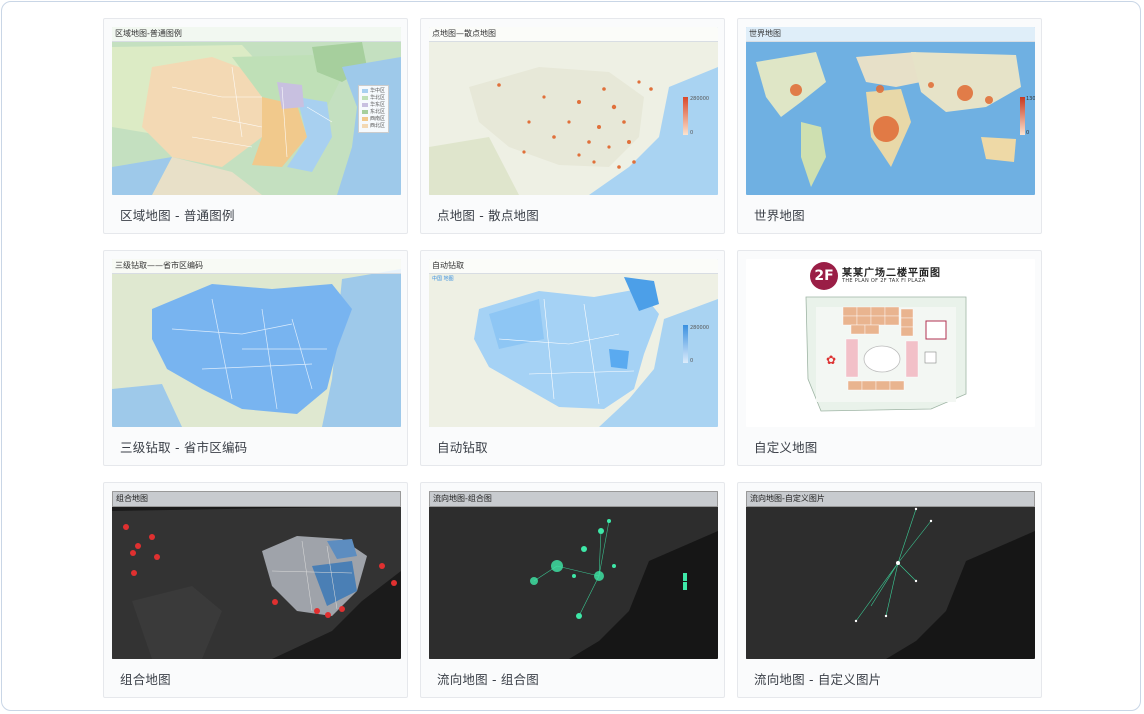 This screenshot has height=714, width=1144. Describe the element at coordinates (573, 266) in the screenshot. I see `thumbnail-title: 自动钻取` at that location.